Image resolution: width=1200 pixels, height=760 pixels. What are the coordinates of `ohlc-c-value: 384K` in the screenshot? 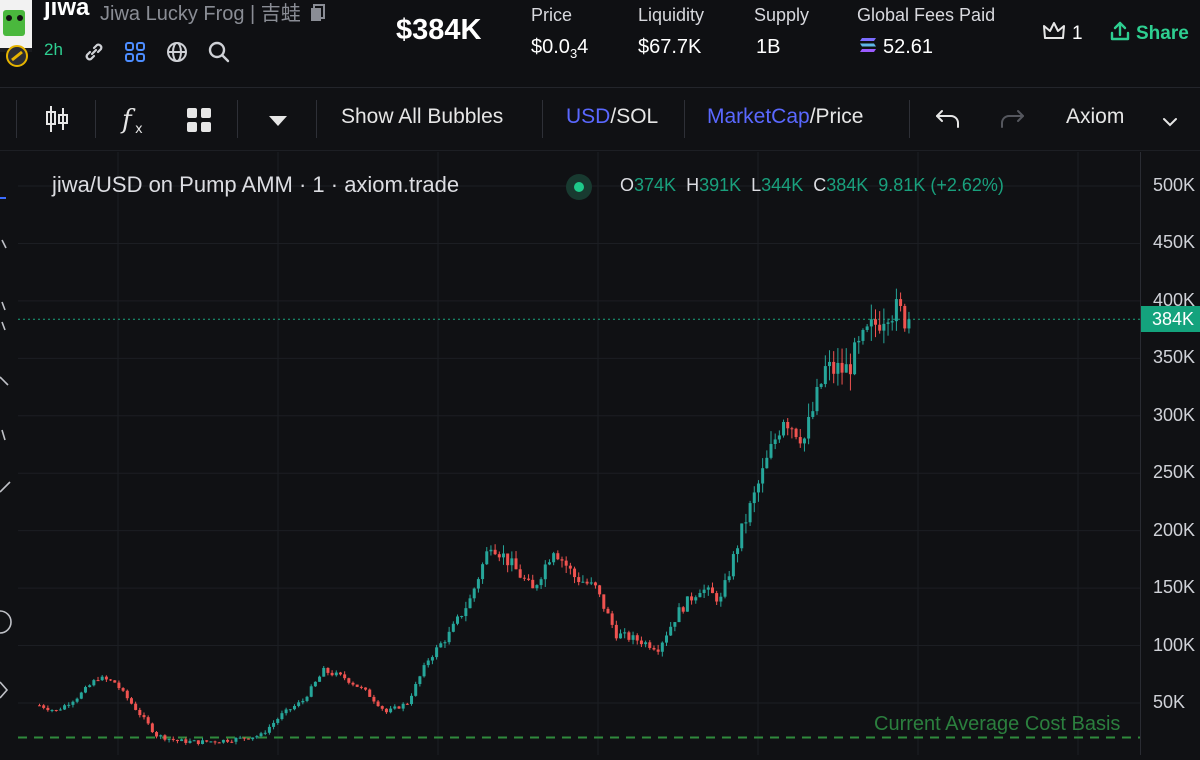 It's located at (847, 185).